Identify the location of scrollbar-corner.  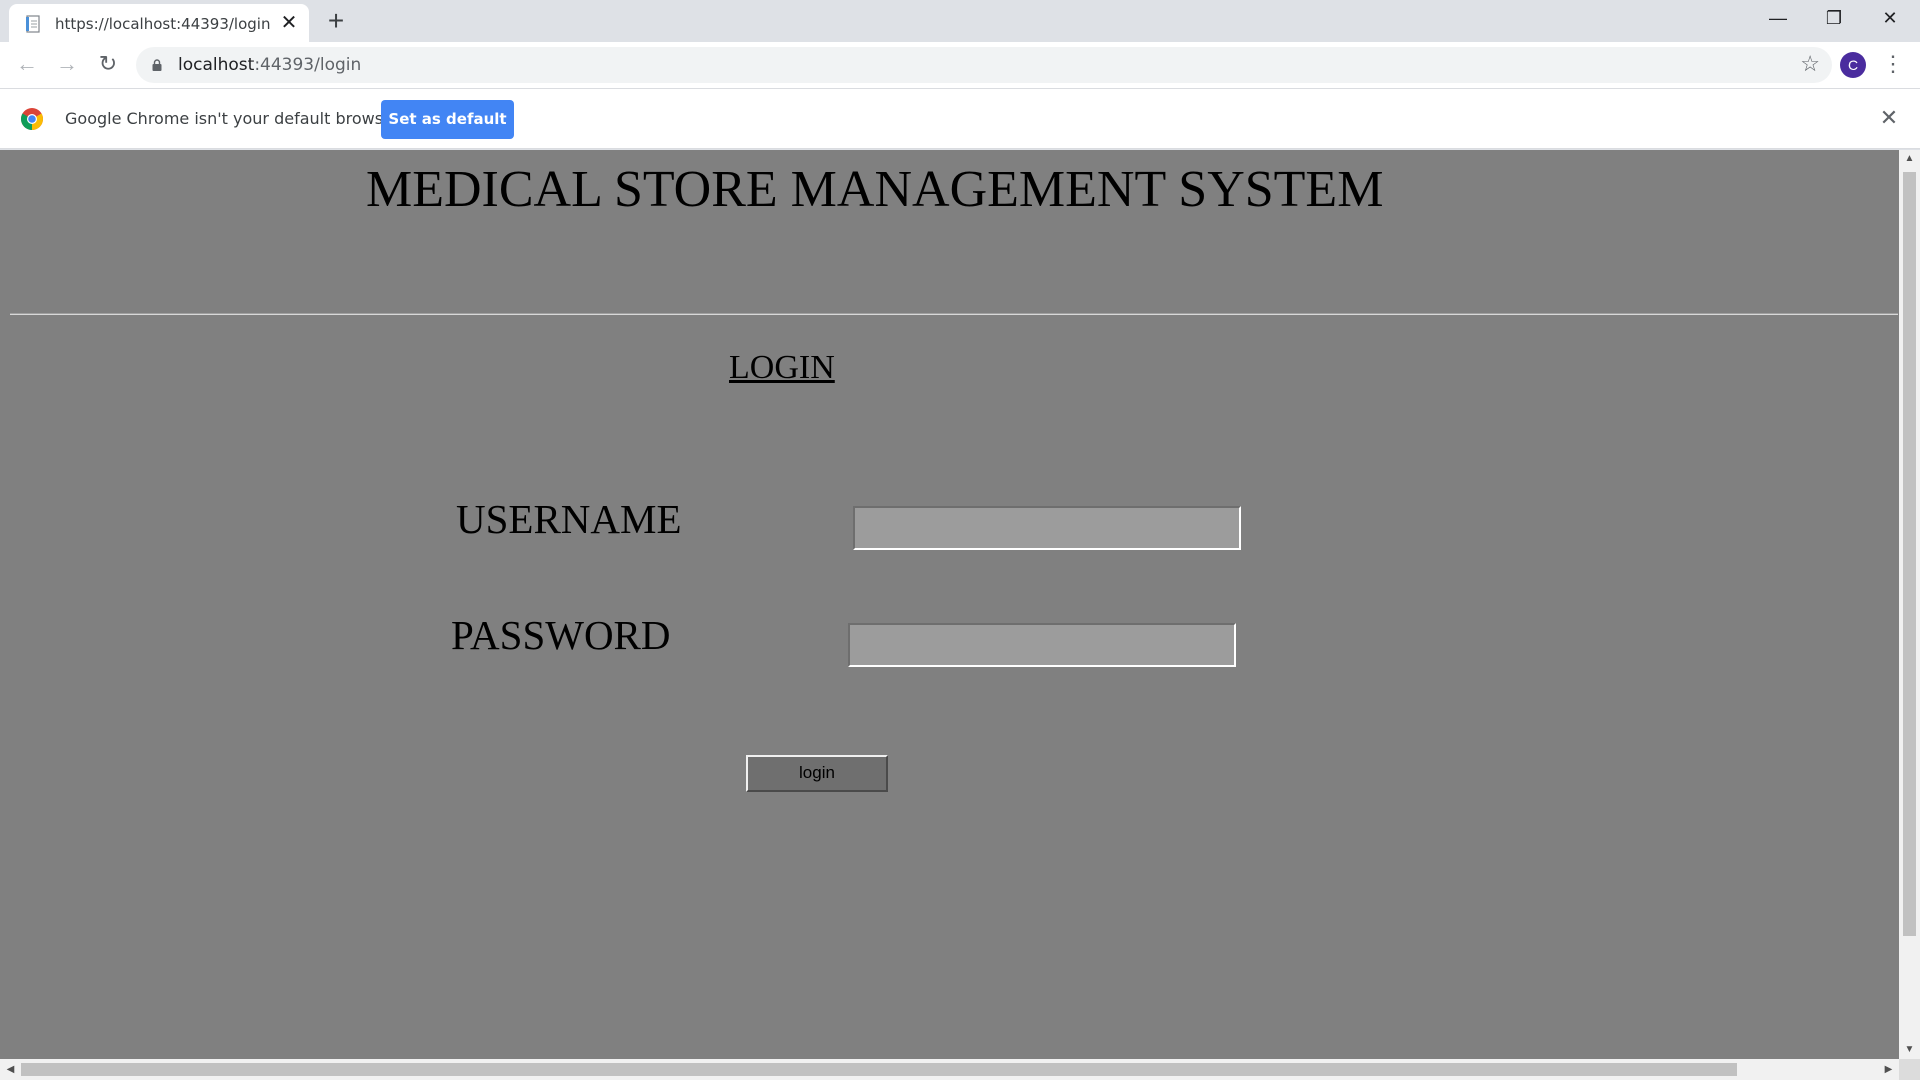
(1909, 1069).